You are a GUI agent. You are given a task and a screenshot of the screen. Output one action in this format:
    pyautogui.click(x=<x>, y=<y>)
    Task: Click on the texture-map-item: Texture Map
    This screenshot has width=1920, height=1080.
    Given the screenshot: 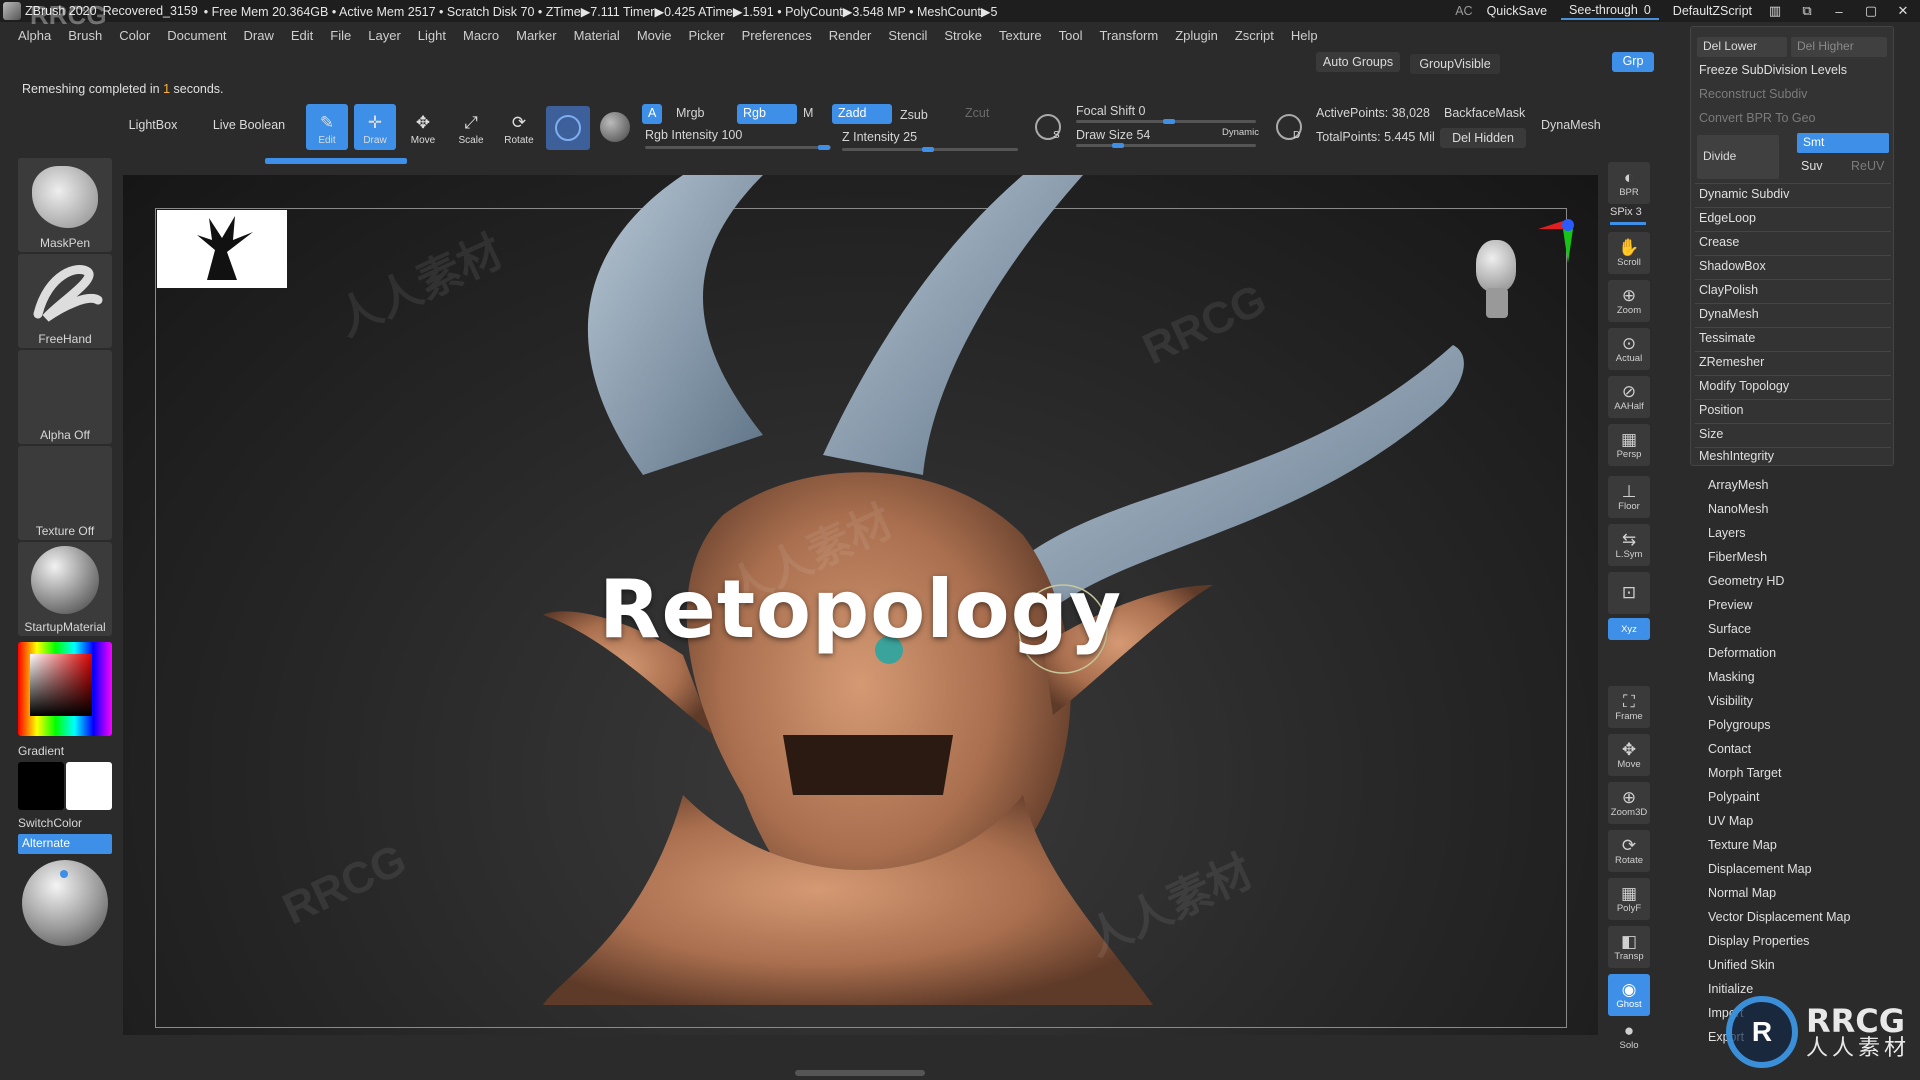 What is the action you would take?
    pyautogui.click(x=1742, y=845)
    